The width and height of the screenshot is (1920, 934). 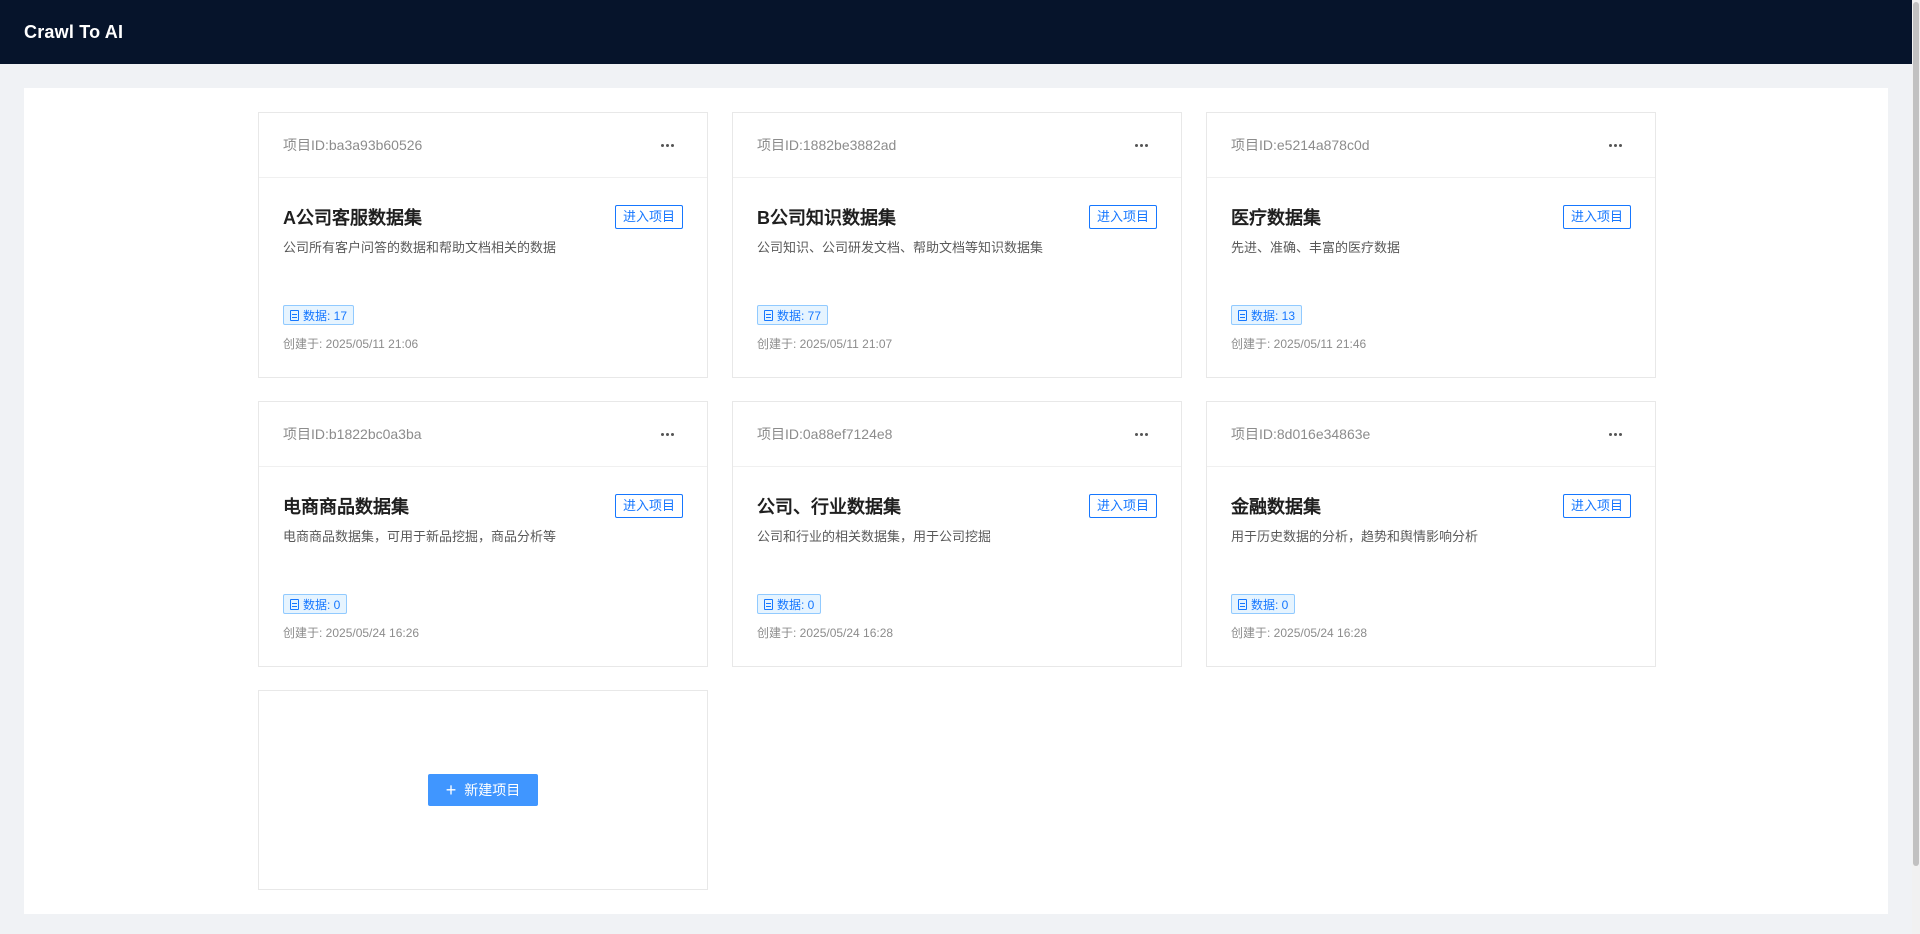 I want to click on project-name: 医疗数据集, so click(x=1276, y=218).